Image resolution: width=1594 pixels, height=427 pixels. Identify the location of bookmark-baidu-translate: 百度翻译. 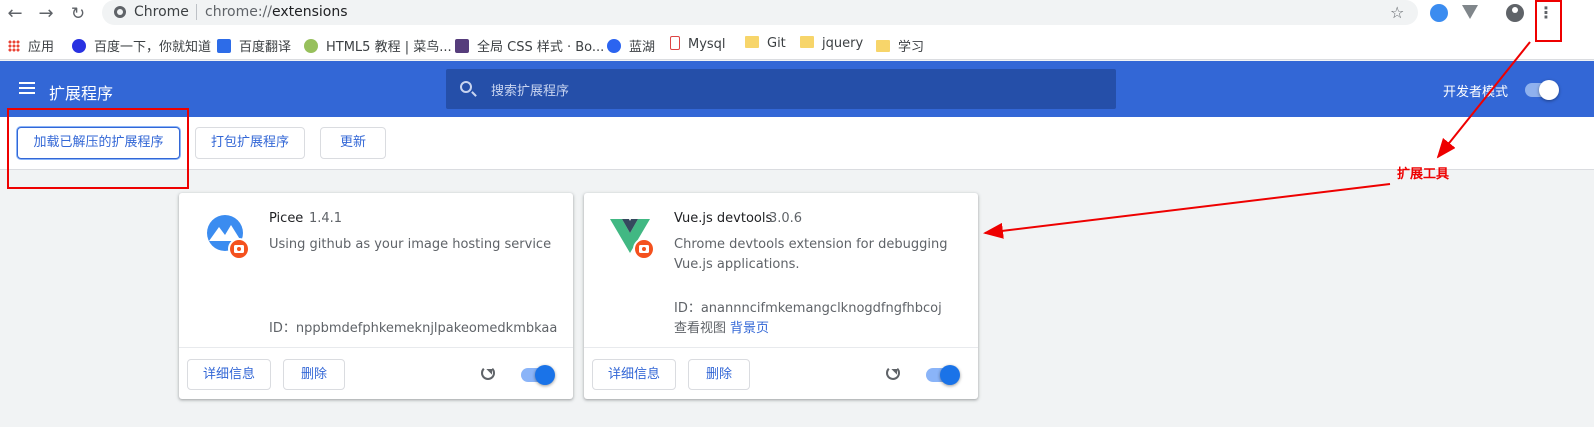
(254, 45).